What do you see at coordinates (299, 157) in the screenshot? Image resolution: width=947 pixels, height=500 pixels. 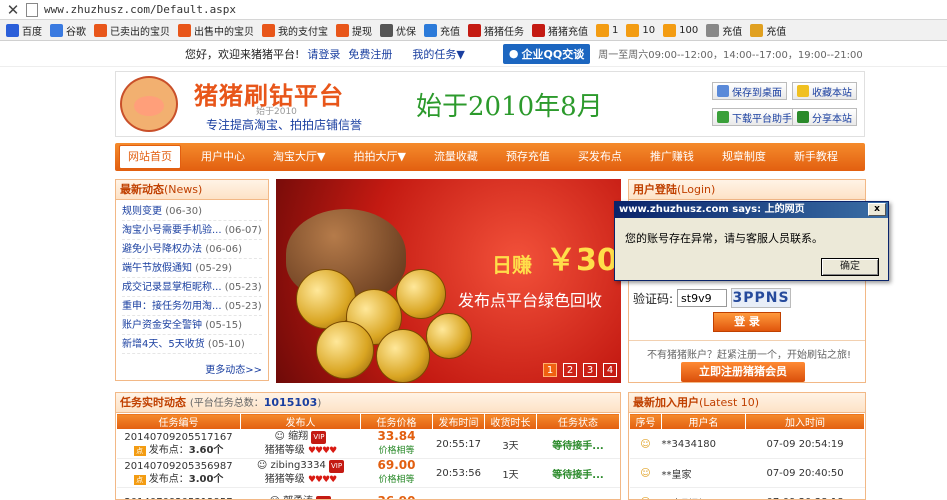 I see `nav-item: 淘宝大厅▼` at bounding box center [299, 157].